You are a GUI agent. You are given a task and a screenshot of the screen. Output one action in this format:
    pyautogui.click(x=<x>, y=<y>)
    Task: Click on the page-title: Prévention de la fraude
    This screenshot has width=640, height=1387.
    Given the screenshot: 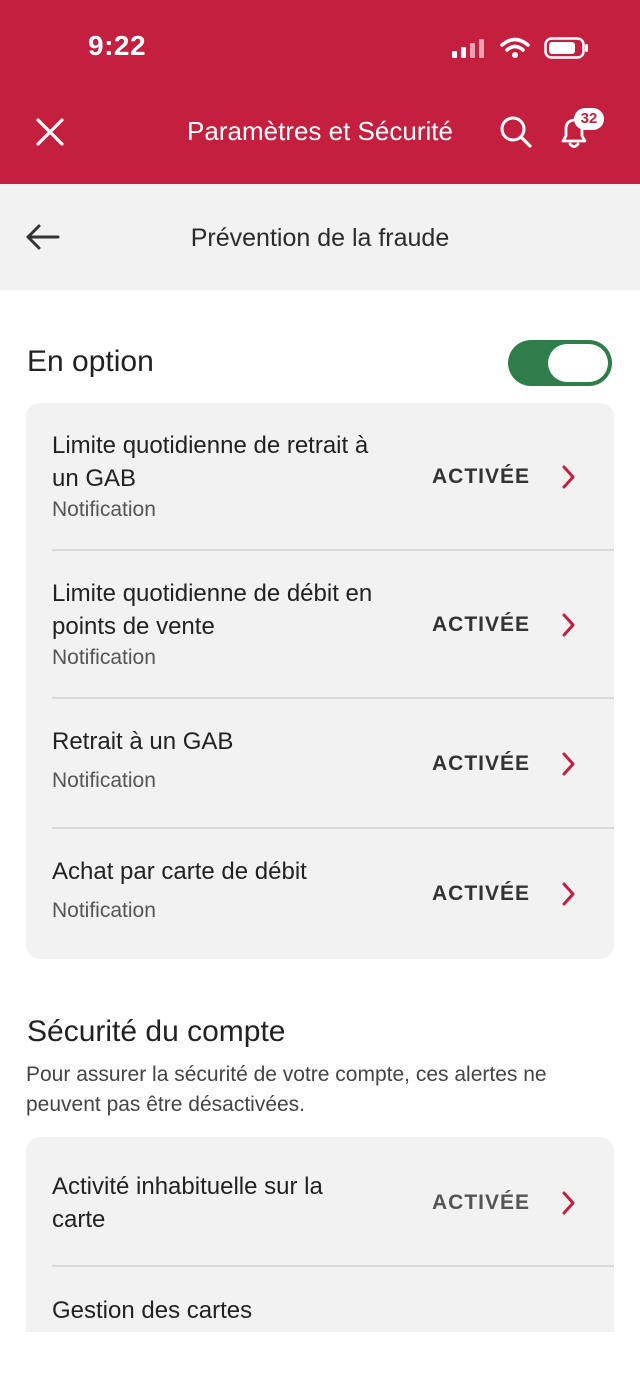 What is the action you would take?
    pyautogui.click(x=320, y=238)
    